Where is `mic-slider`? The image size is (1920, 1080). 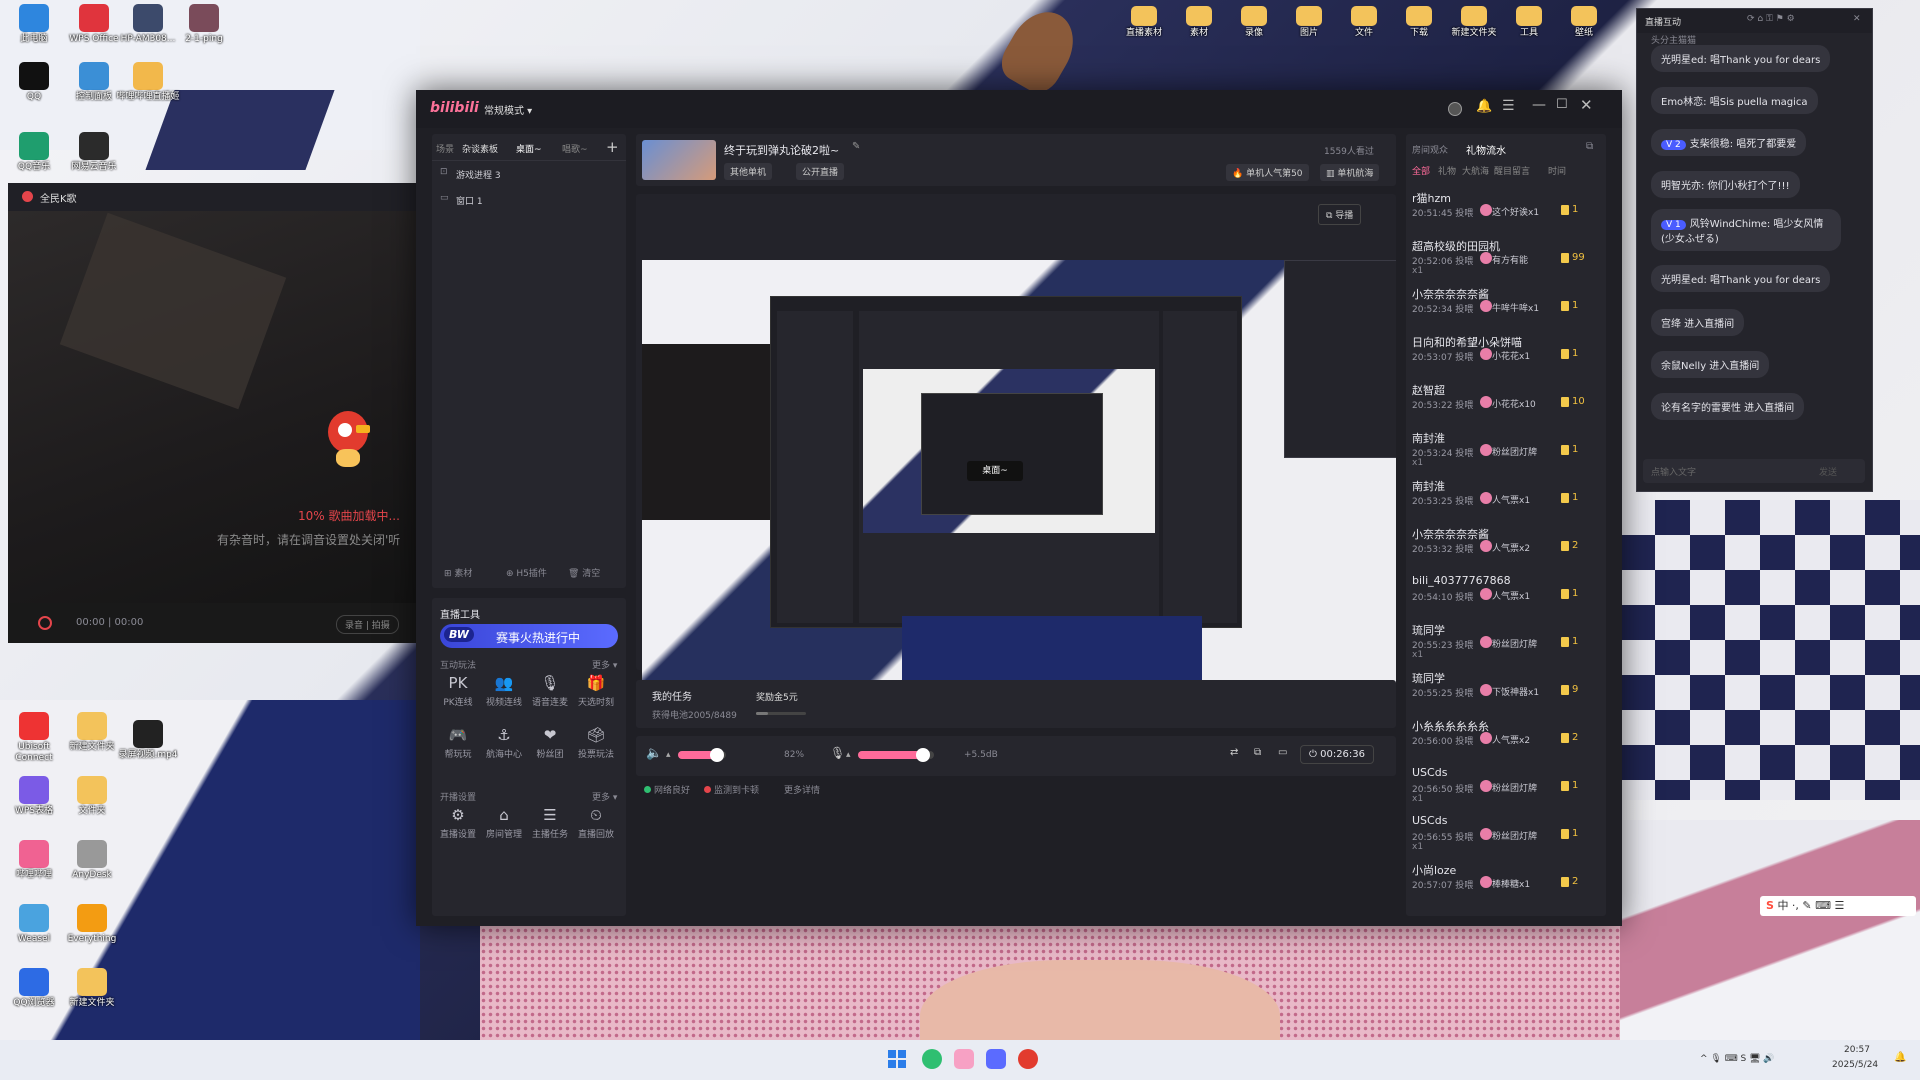
mic-slider is located at coordinates (896, 755).